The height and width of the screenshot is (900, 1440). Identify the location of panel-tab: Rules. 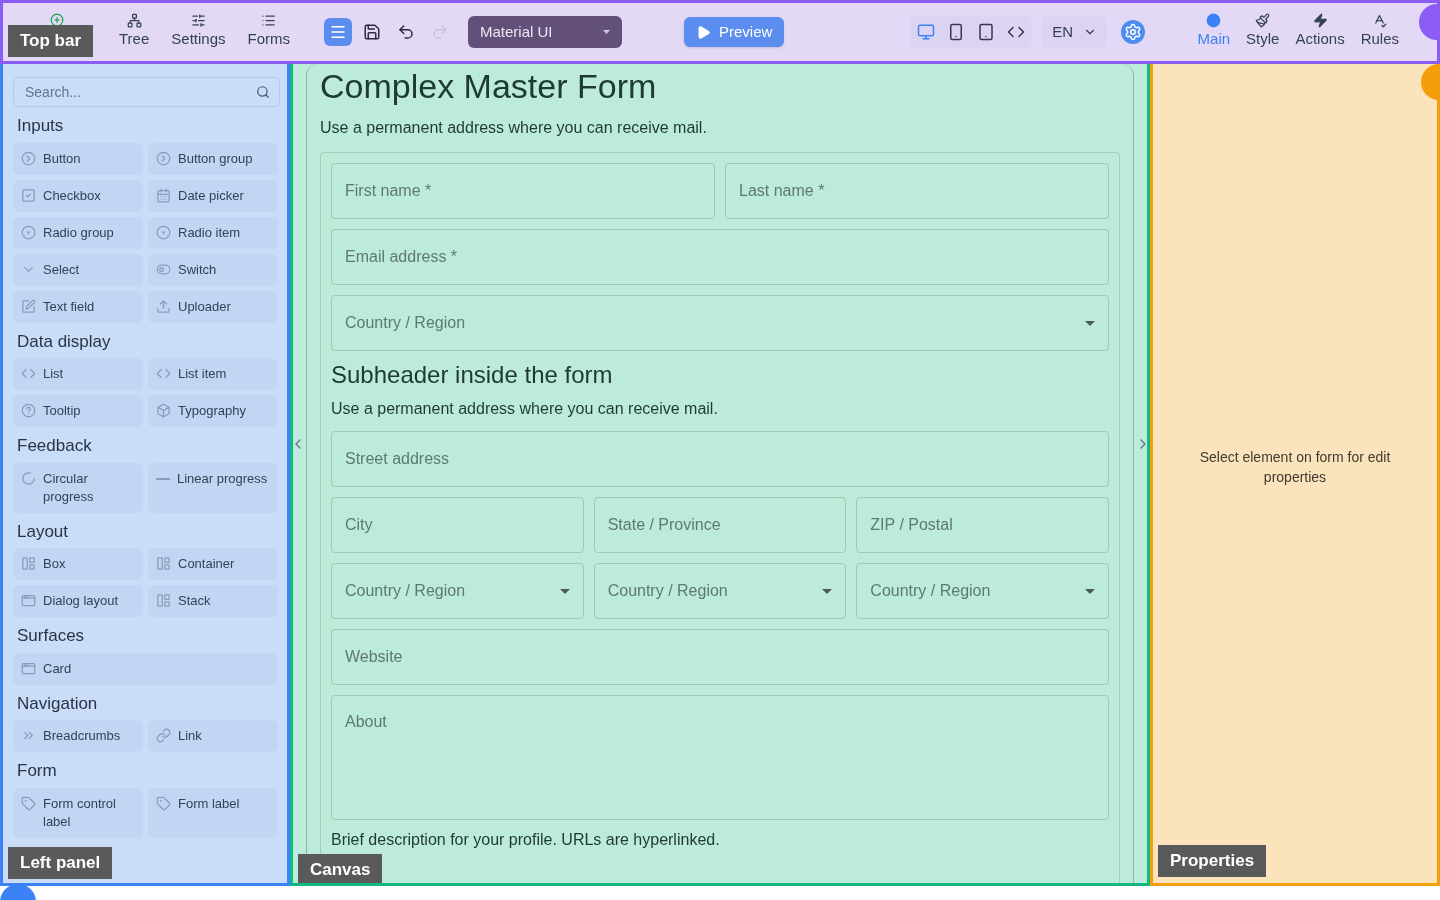
(1379, 32).